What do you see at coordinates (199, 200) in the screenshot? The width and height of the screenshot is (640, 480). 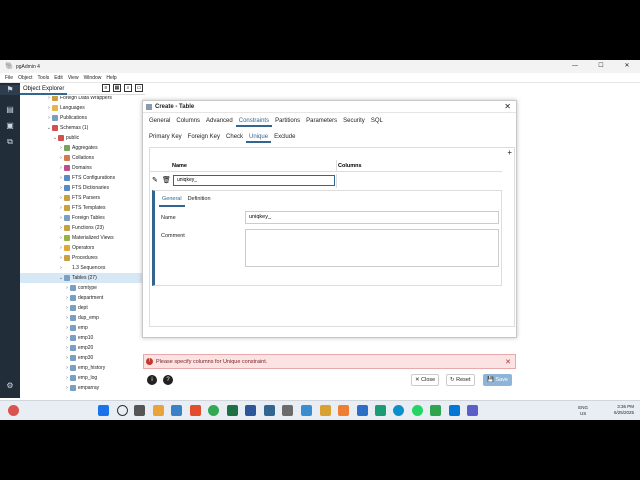 I see `subtab-definition: Definition` at bounding box center [199, 200].